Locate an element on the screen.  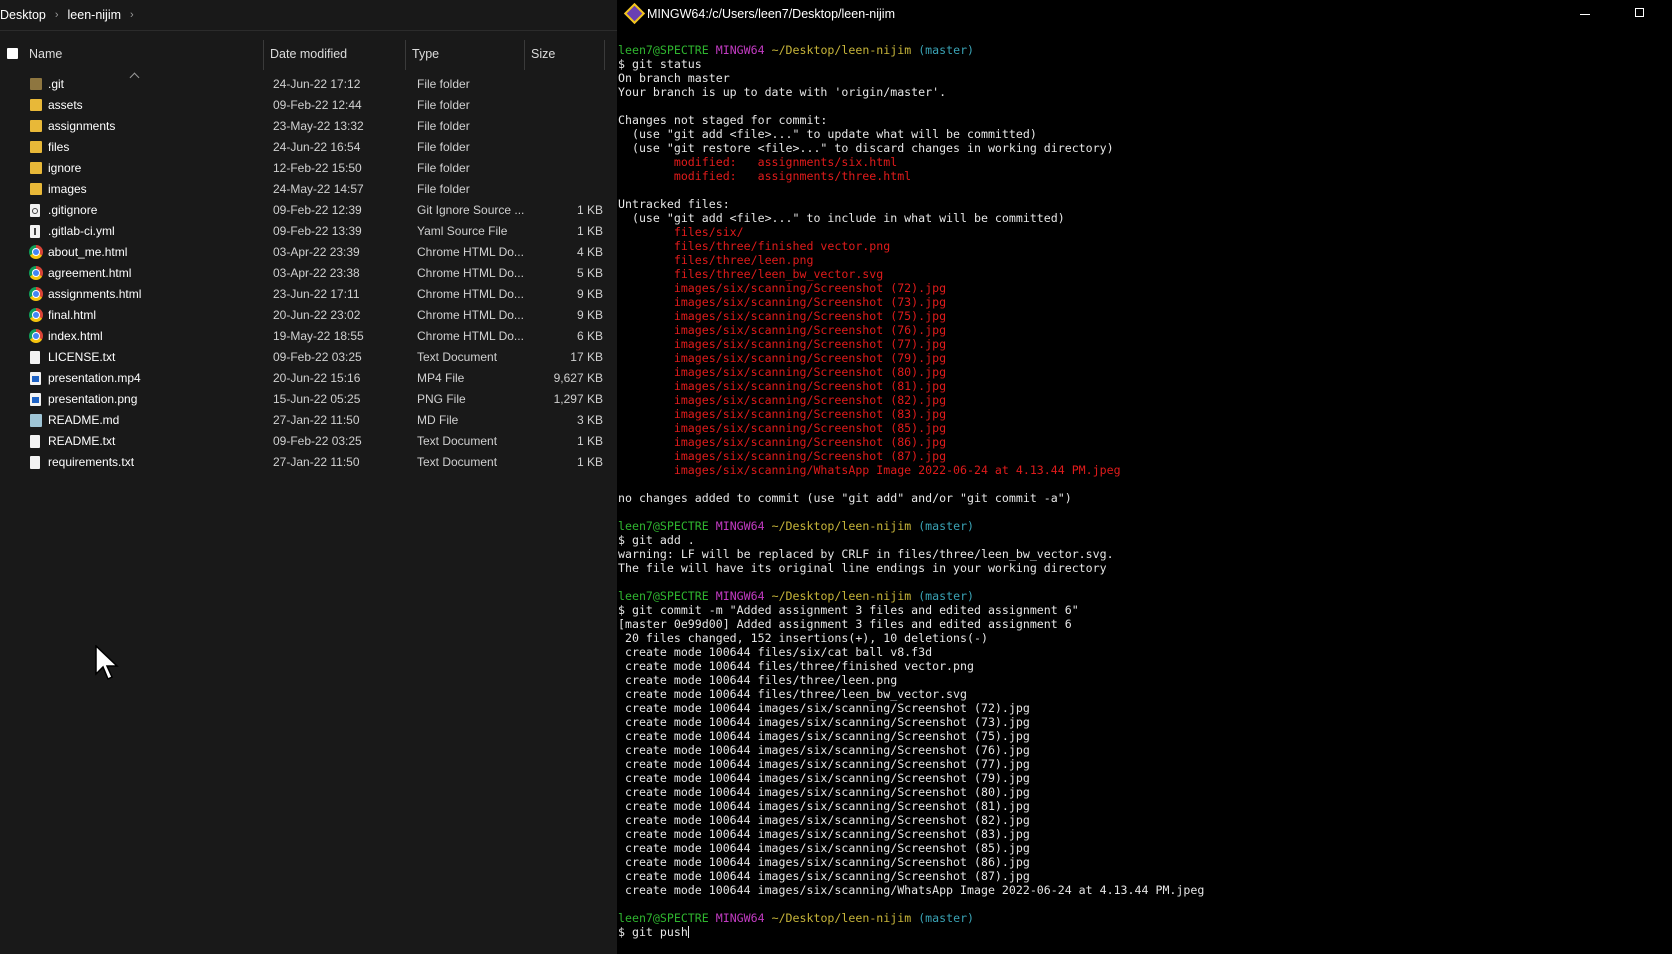
column-header-date-modified: Date modified is located at coordinates (308, 49).